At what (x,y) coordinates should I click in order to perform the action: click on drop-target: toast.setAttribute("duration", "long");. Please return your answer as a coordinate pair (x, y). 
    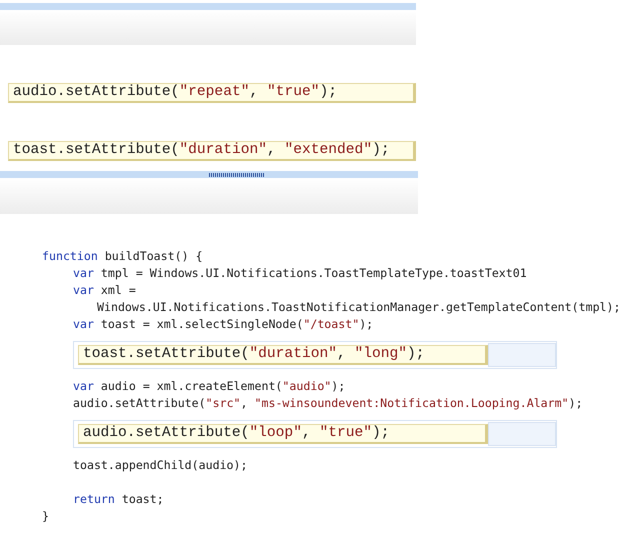
    Looking at the image, I should click on (315, 355).